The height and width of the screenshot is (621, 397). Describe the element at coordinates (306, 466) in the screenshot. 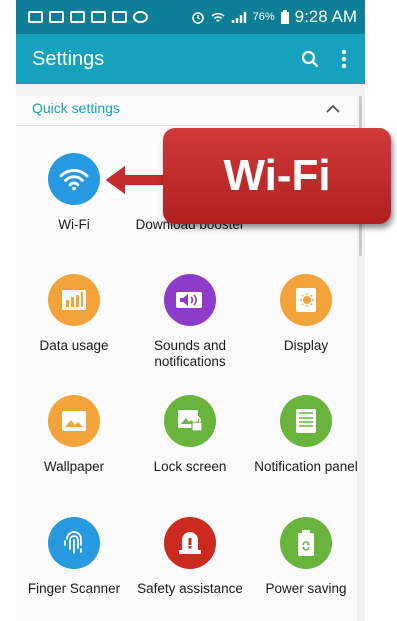

I see `tile-label: Notification panel` at that location.